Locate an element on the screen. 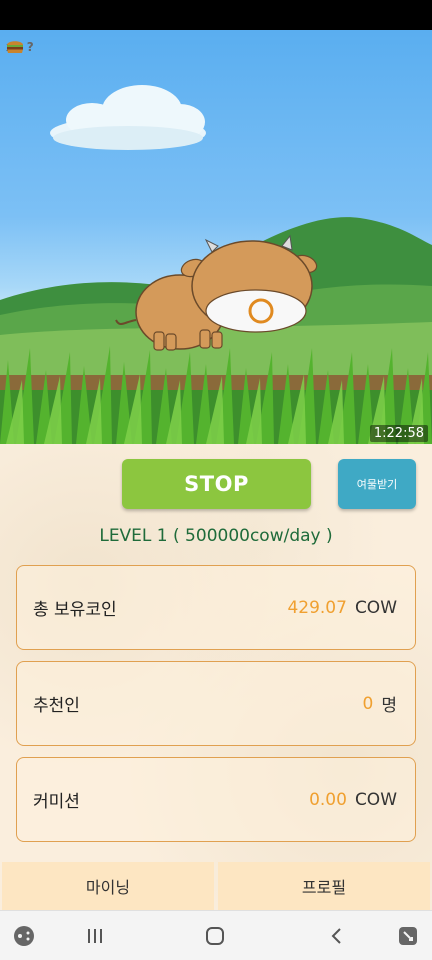  tab-profile: 프로필 is located at coordinates (324, 886).